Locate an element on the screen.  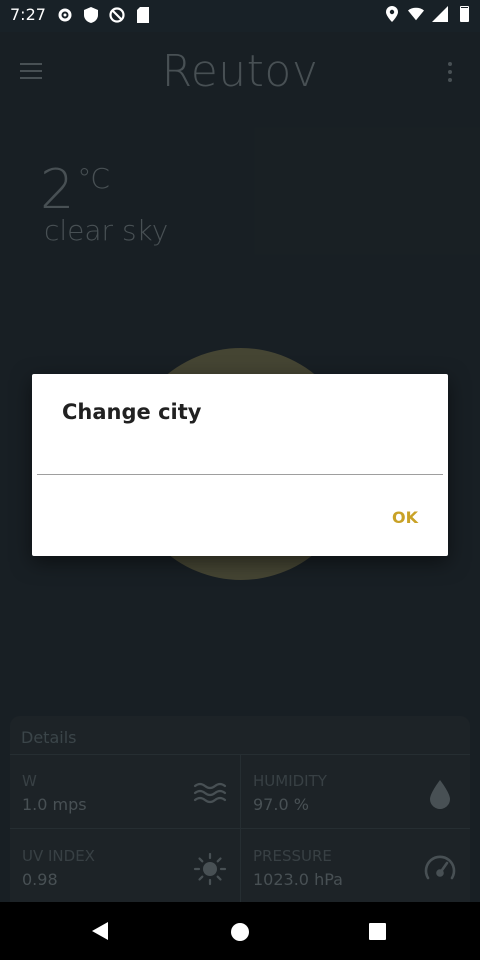
sd-card-icon is located at coordinates (143, 15).